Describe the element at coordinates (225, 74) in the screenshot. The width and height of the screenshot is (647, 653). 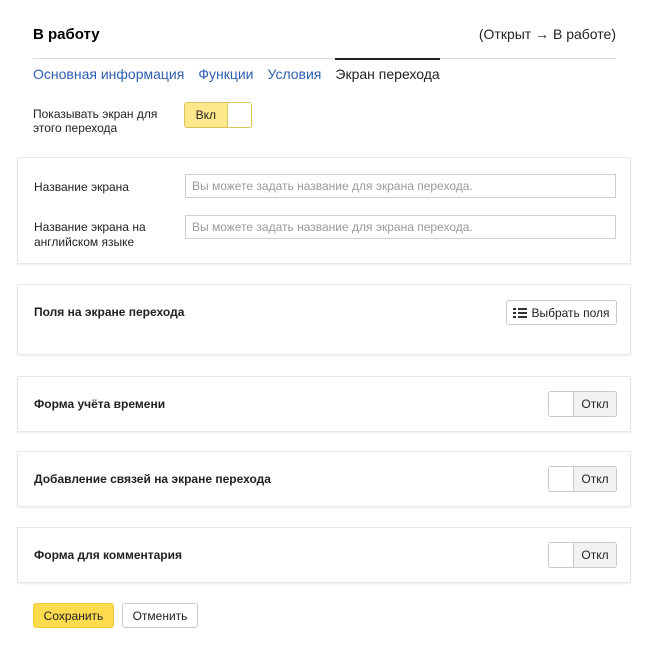
I see `tab-functions: Функции` at that location.